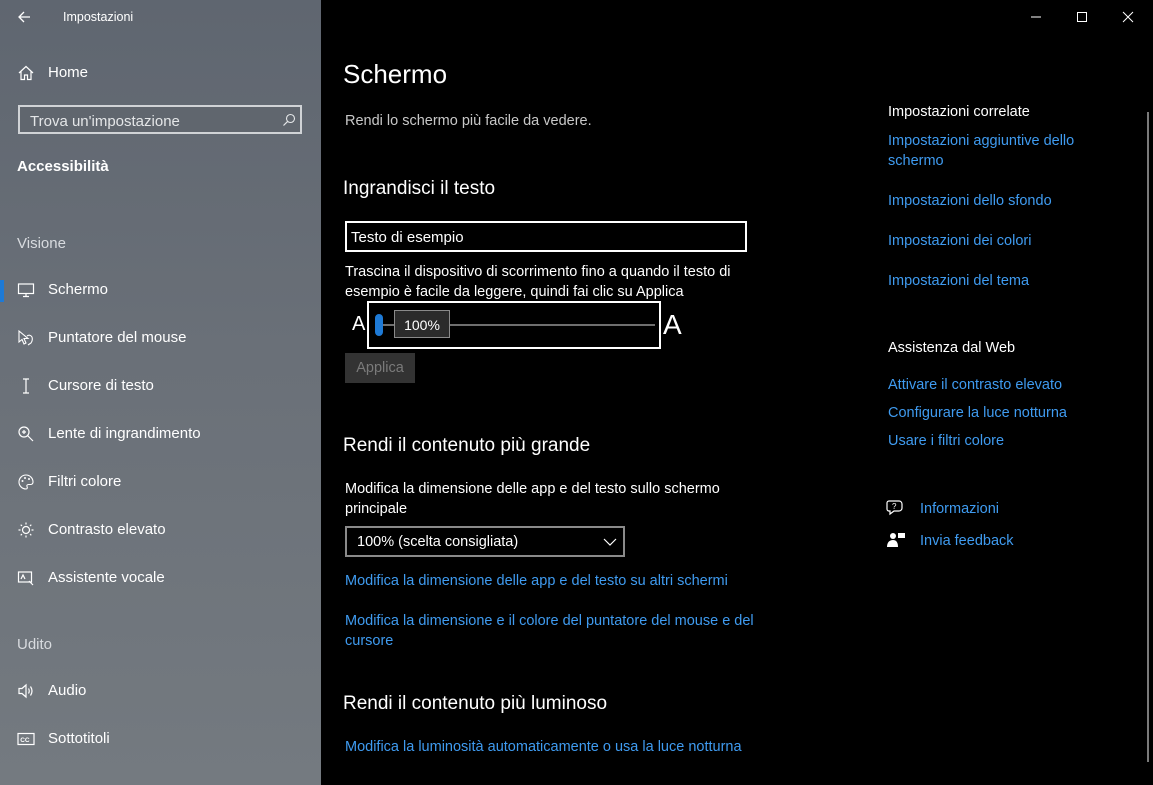  What do you see at coordinates (970, 201) in the screenshot?
I see `related-link-background: Impostazioni dello sfondo` at bounding box center [970, 201].